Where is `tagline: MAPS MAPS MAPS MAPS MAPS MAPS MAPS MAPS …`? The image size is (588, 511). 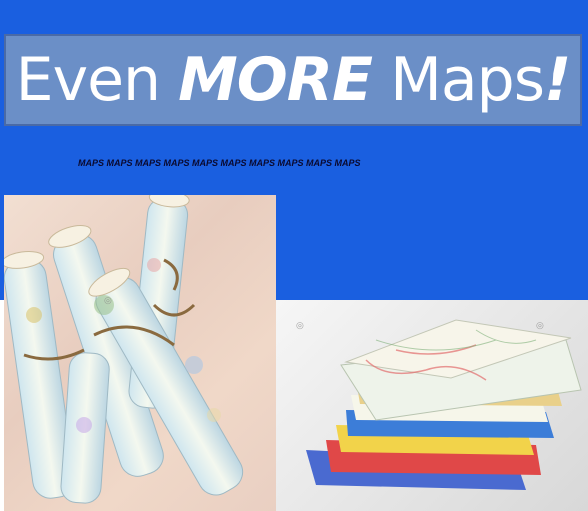
tagline: MAPS MAPS MAPS MAPS MAPS MAPS MAPS MAPS … is located at coordinates (219, 163).